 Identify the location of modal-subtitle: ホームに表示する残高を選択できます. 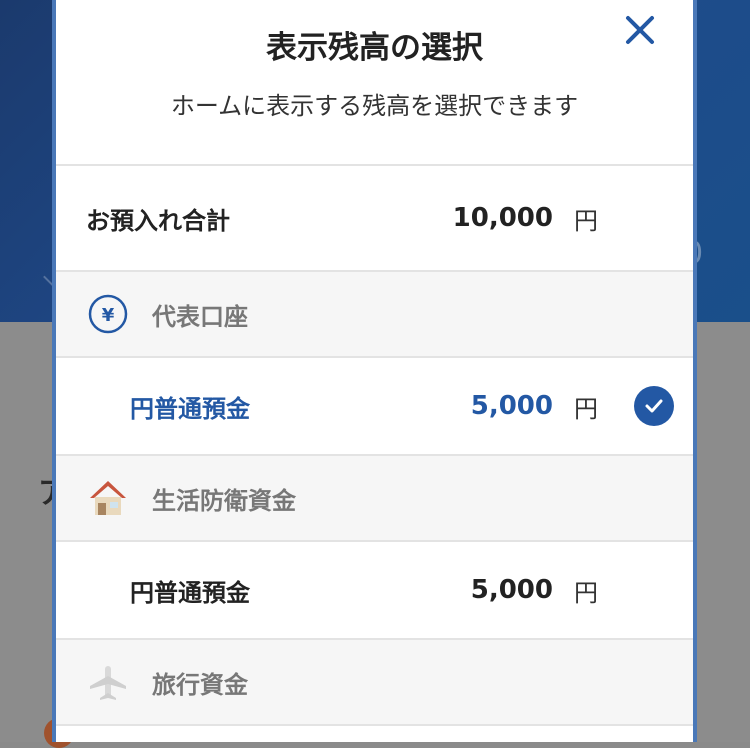
(374, 106).